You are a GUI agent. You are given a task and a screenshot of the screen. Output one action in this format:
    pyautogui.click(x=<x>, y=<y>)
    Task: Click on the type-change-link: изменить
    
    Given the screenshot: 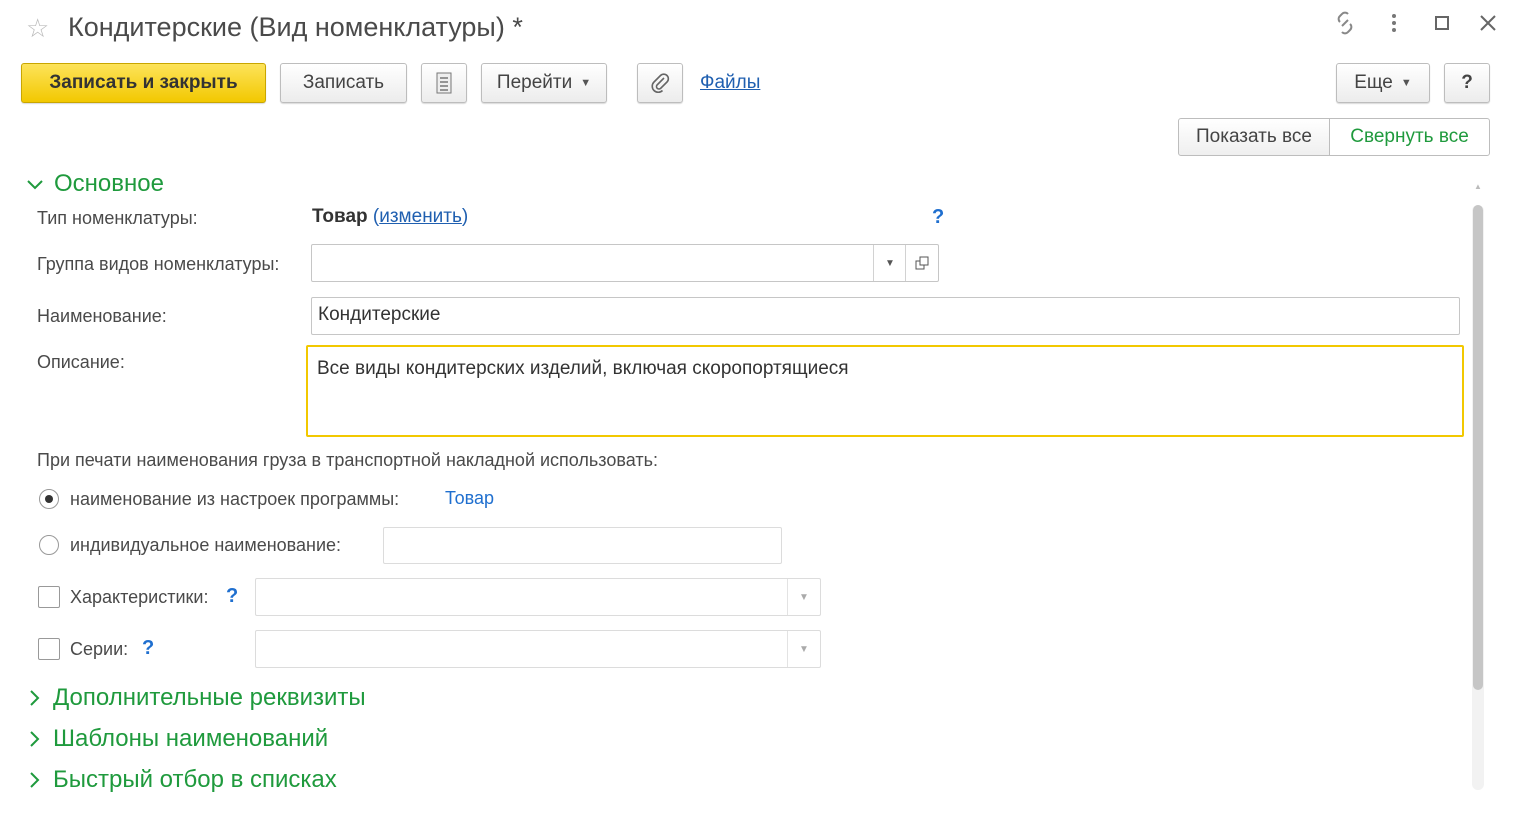 What is the action you would take?
    pyautogui.click(x=420, y=216)
    